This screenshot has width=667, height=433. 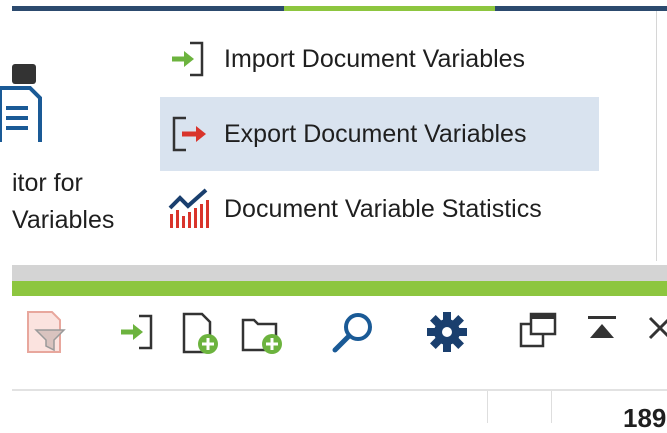 I want to click on export-icon, so click(x=189, y=134).